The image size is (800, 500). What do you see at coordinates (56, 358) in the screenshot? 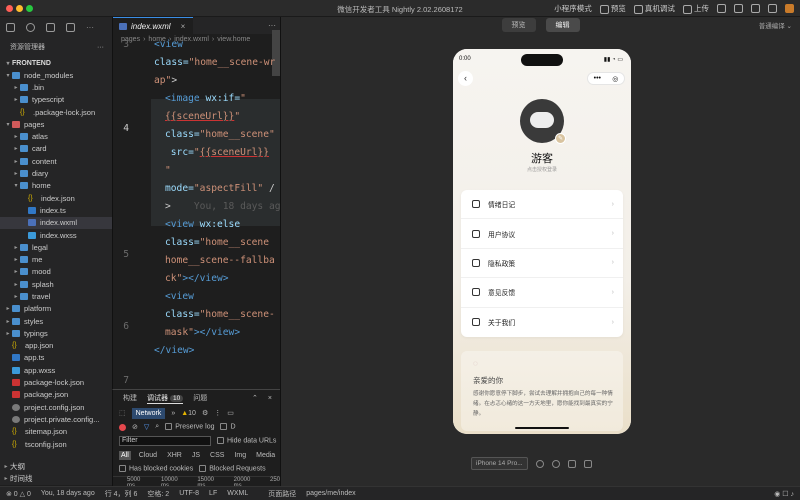
I see `file-tree-item: app.ts` at bounding box center [56, 358].